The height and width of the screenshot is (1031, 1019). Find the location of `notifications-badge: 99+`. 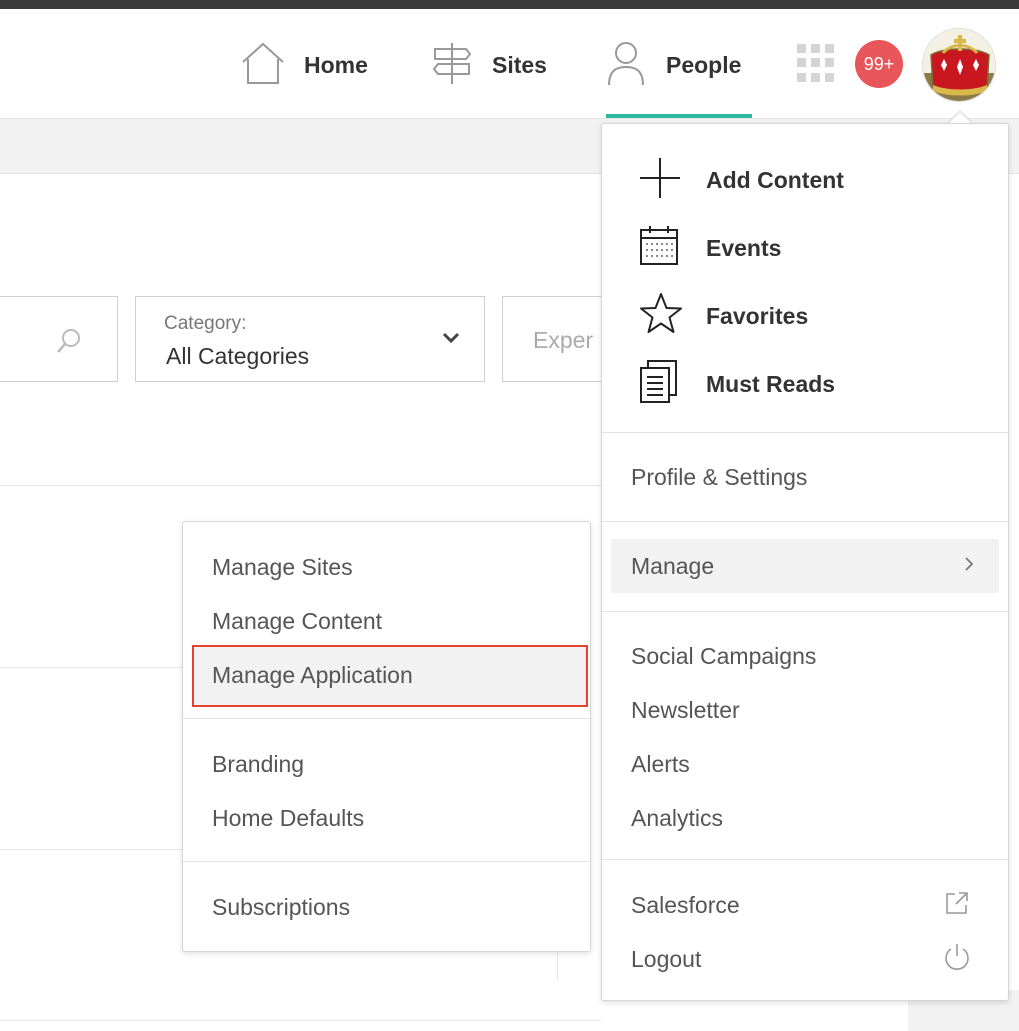

notifications-badge: 99+ is located at coordinates (879, 64).